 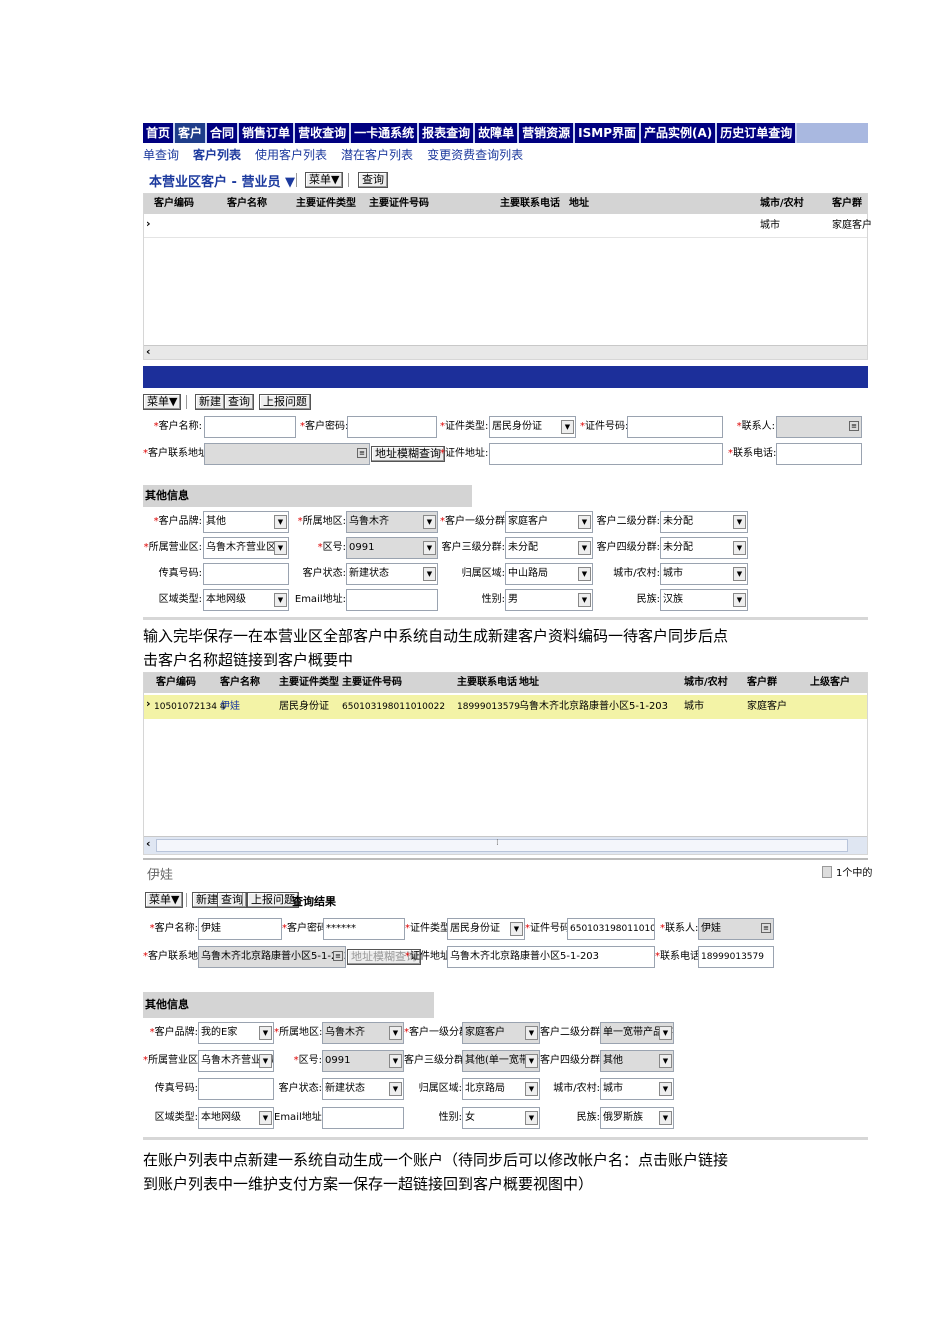 I want to click on id-address-input-2: 乌鲁木齐北京路康普小区5-1-203, so click(x=551, y=957).